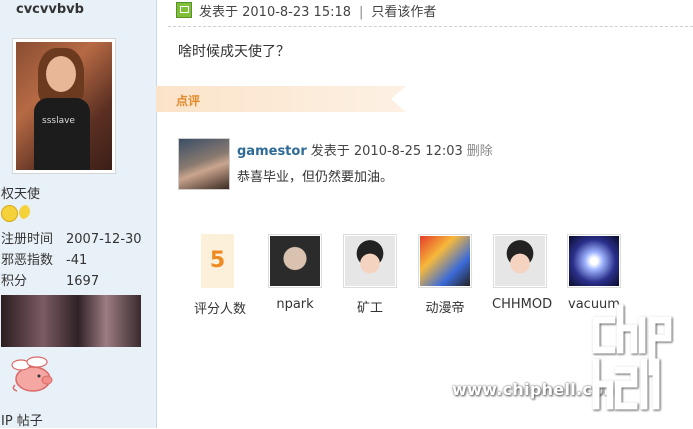 The height and width of the screenshot is (429, 693). I want to click on review-tag-label: 点评, so click(188, 101).